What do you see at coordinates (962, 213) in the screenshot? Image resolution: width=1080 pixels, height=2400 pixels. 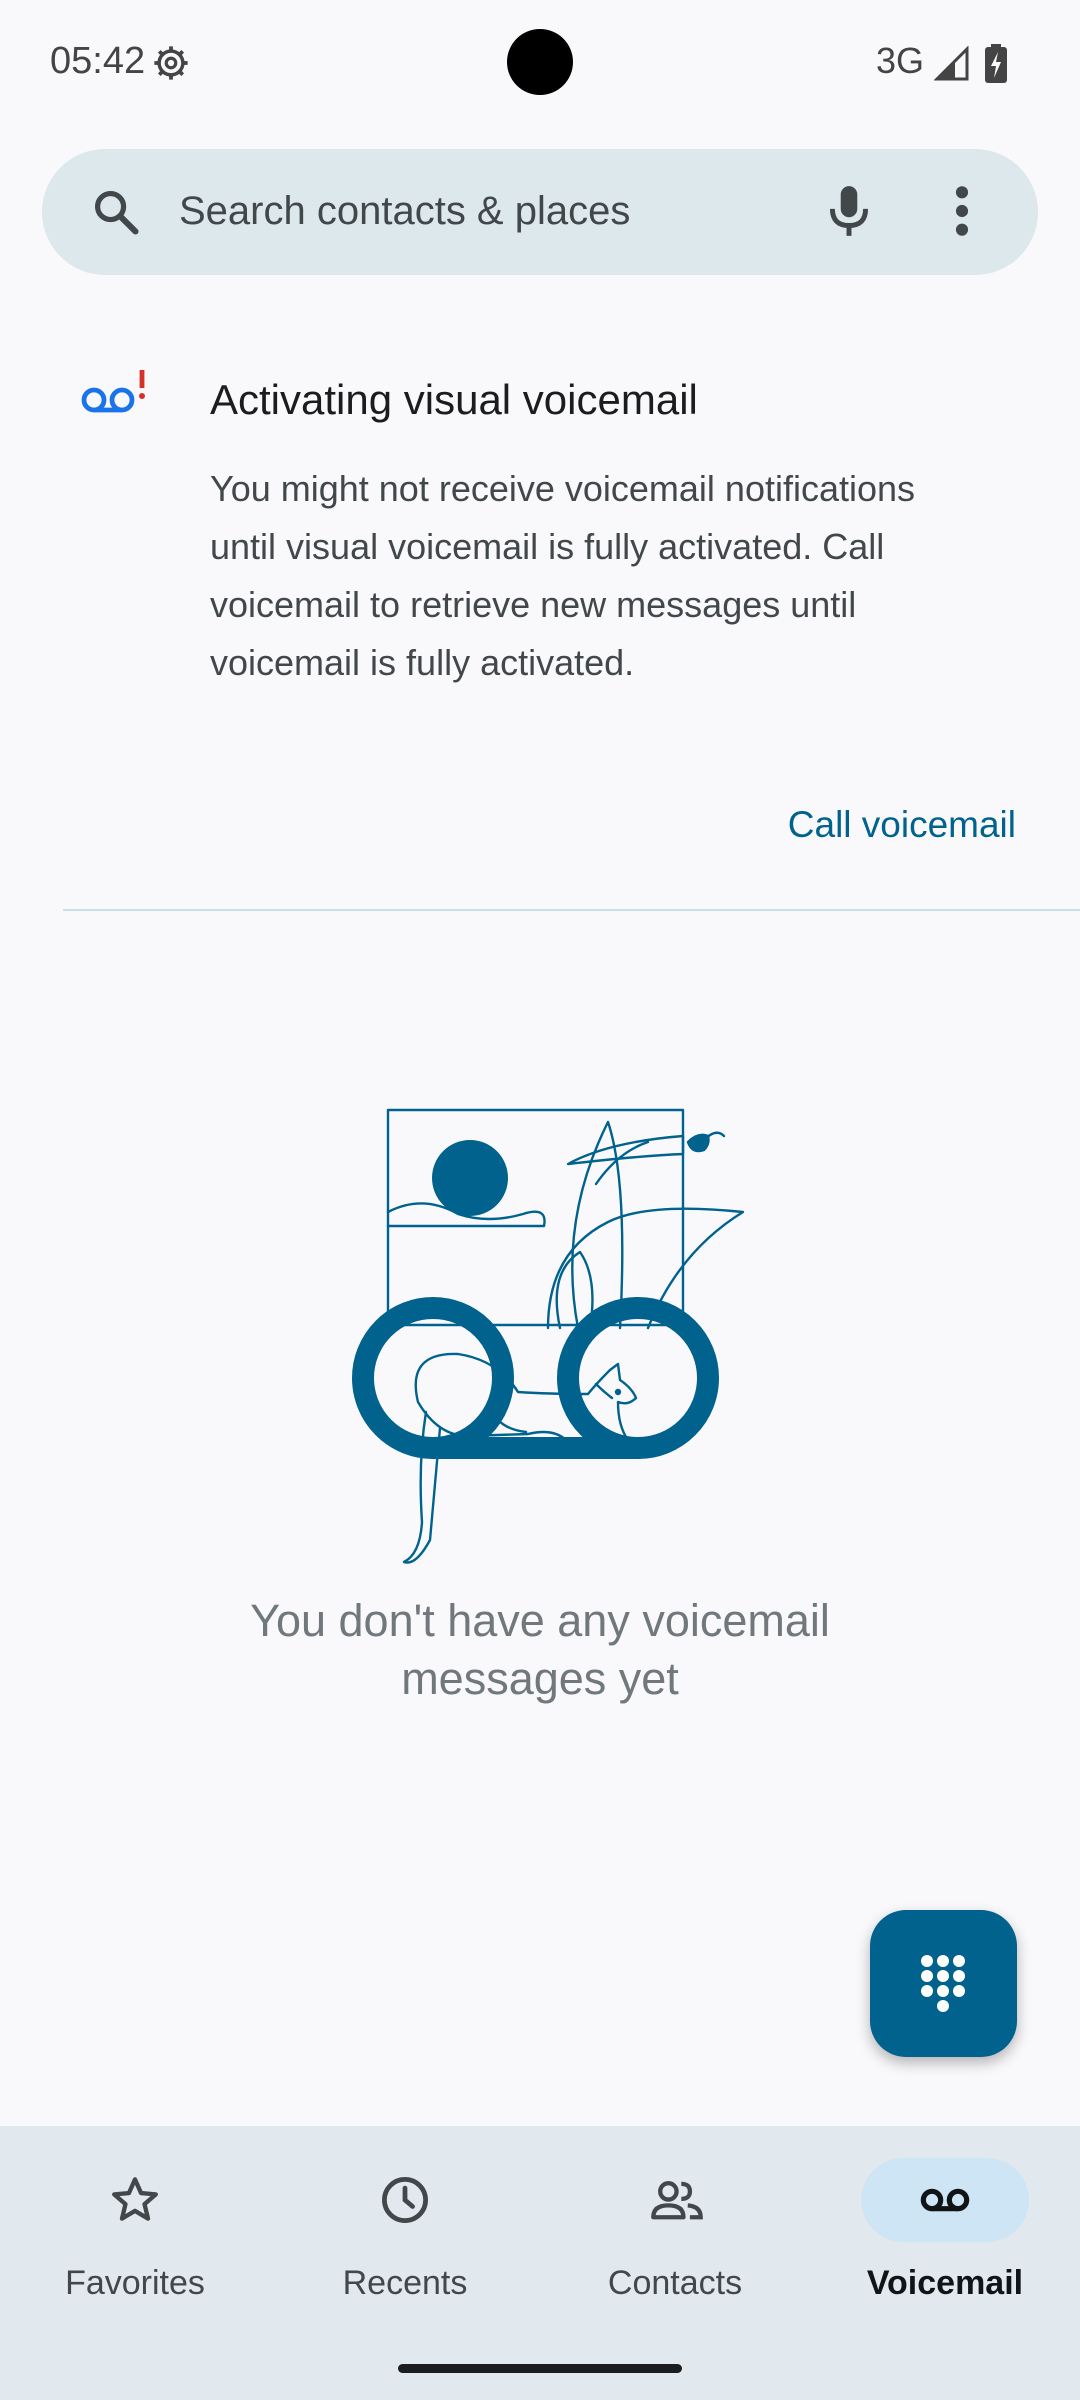 I see `more-vert-icon` at bounding box center [962, 213].